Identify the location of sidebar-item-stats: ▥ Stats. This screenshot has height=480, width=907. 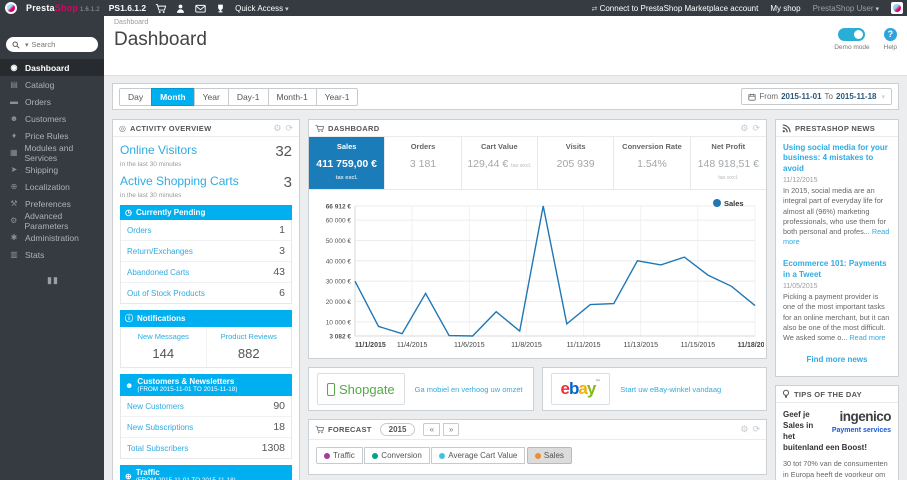
(52, 254).